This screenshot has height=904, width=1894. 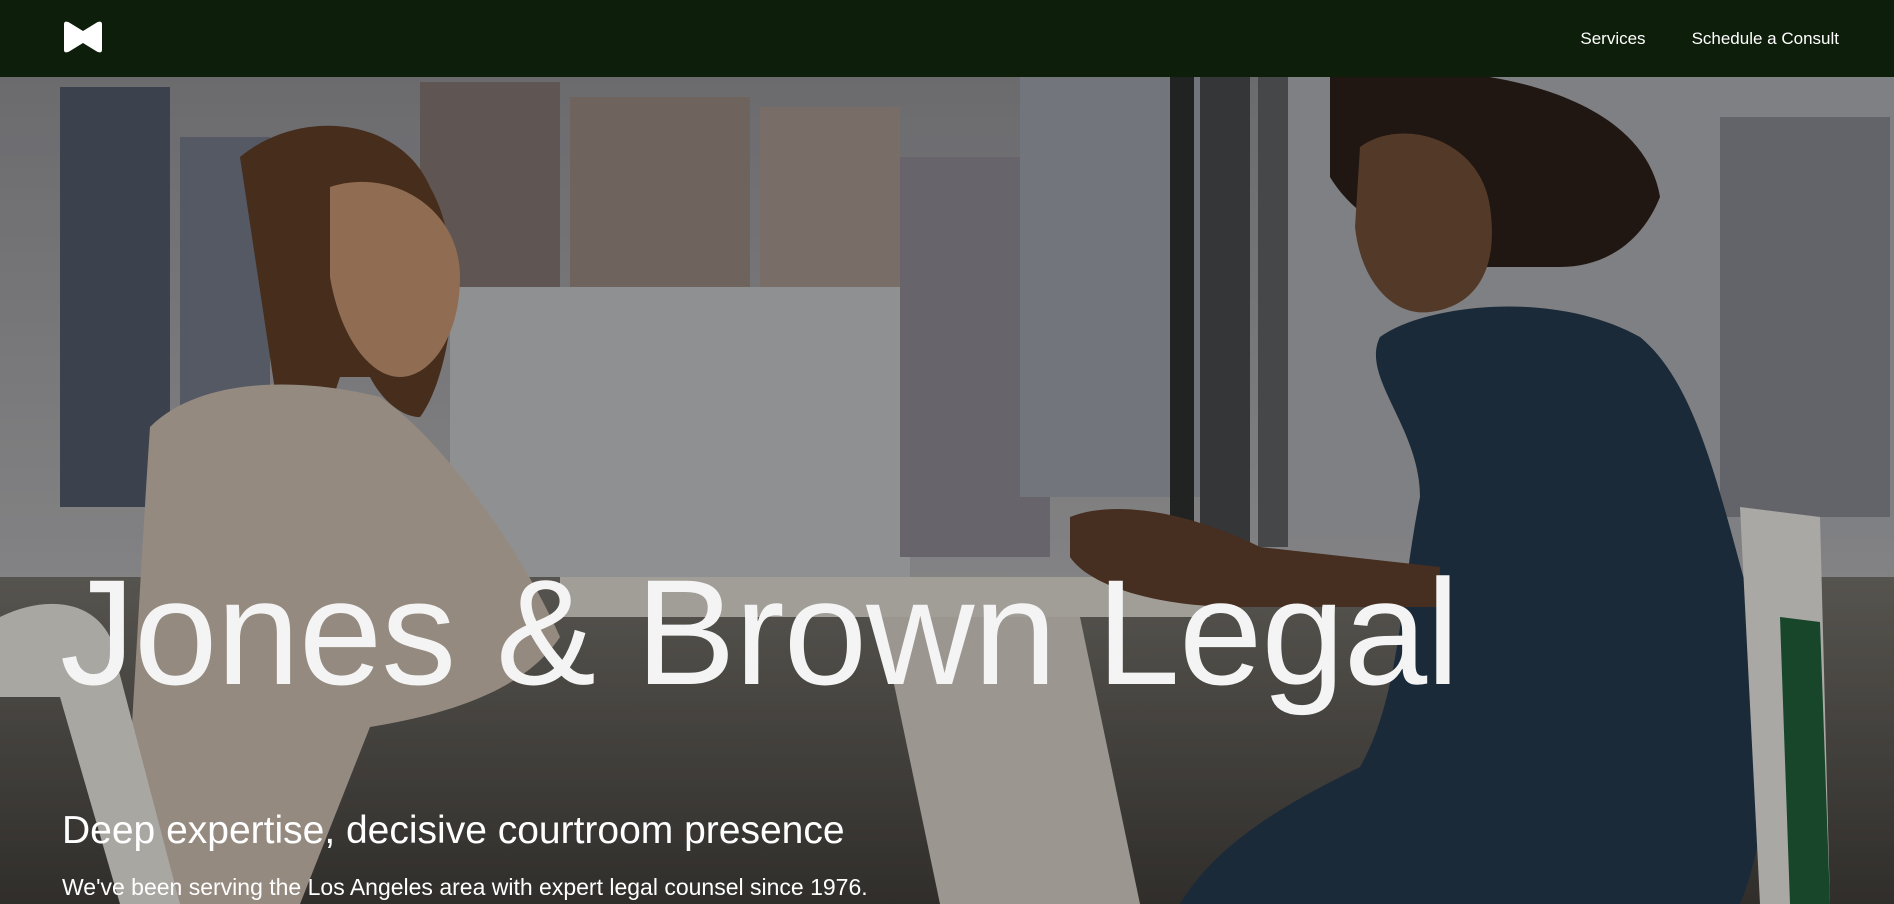 I want to click on nav-link-schedule-consult: Schedule a Consult, so click(x=1765, y=39).